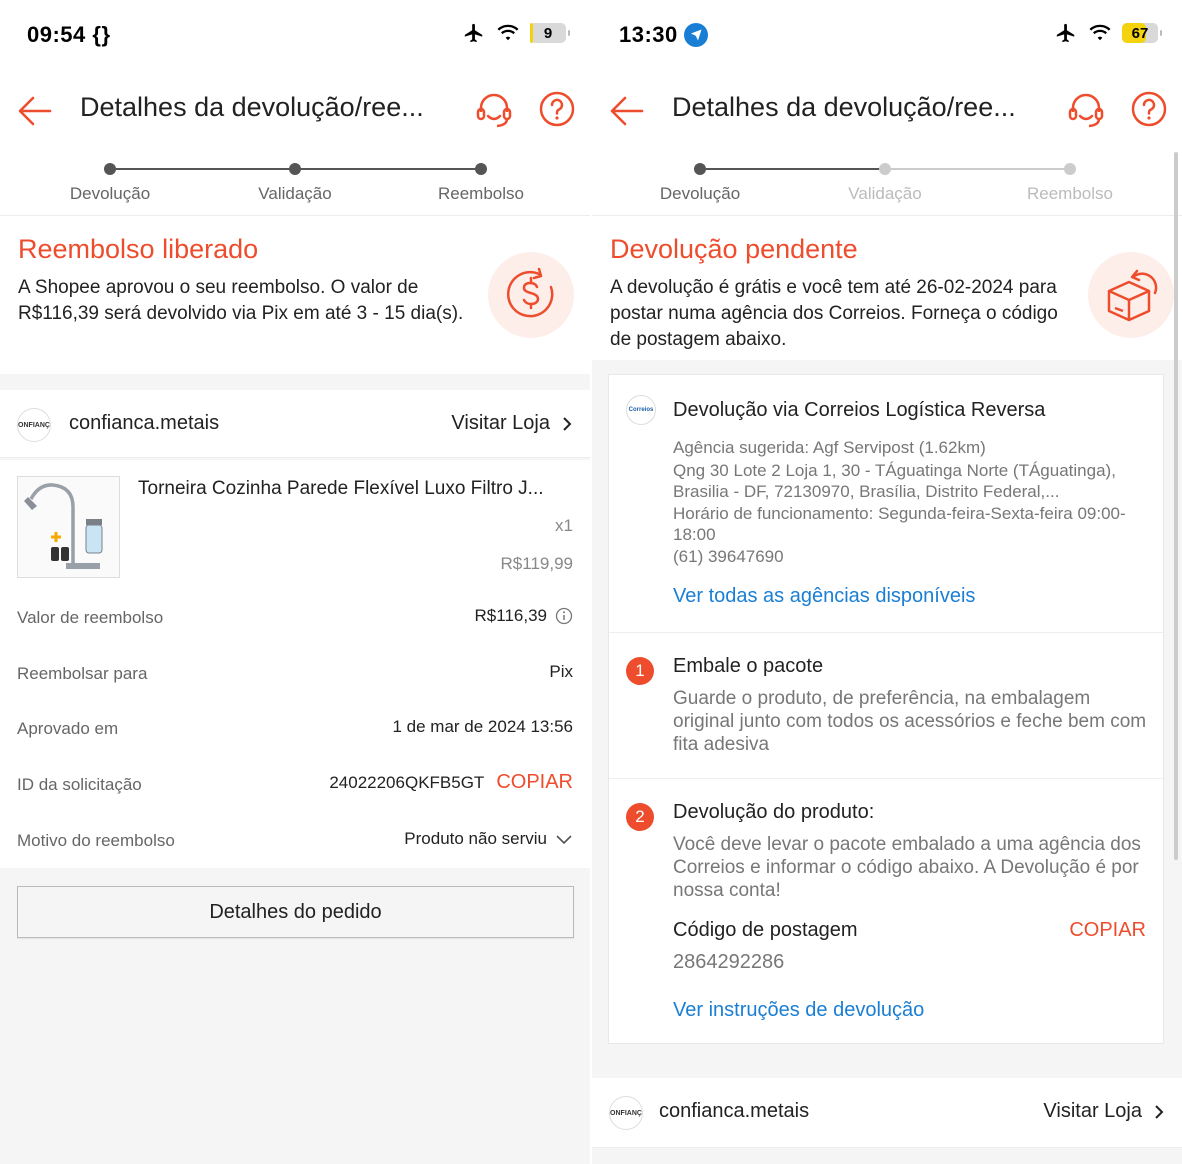 The image size is (1182, 1164). What do you see at coordinates (977, 169) in the screenshot?
I see `step-line-pending` at bounding box center [977, 169].